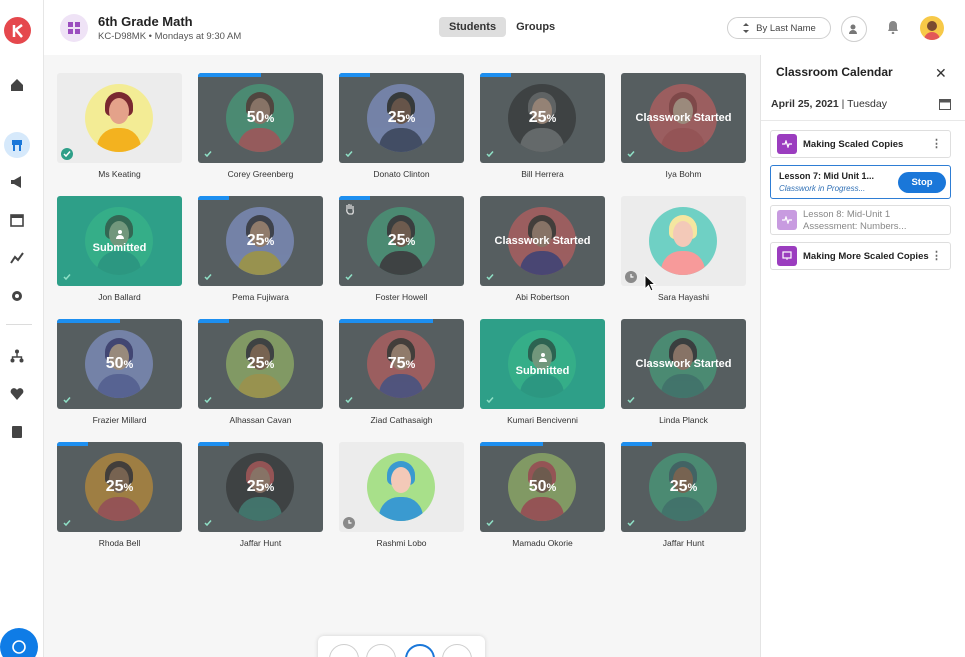 This screenshot has height=657, width=965. I want to click on student-card: Submitted Kumari Bencivenni, so click(542, 372).